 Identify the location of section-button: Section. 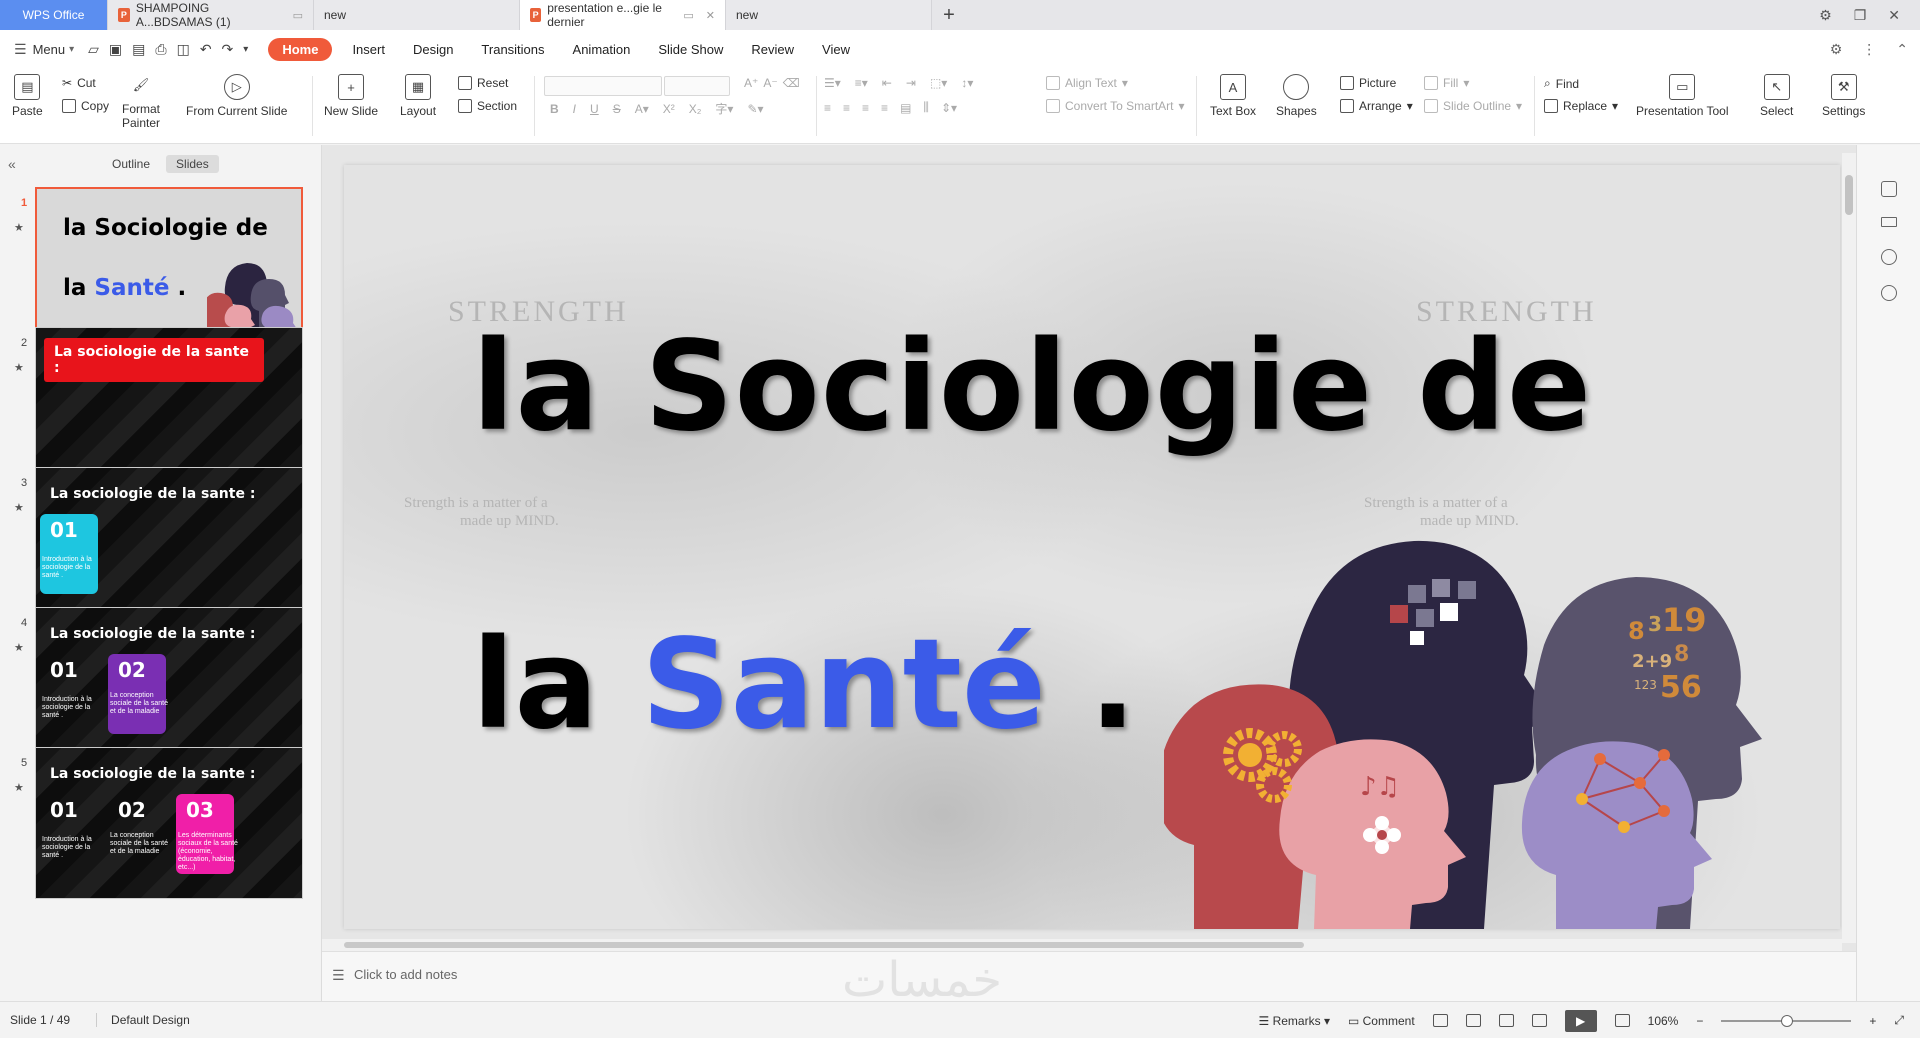
(487, 106).